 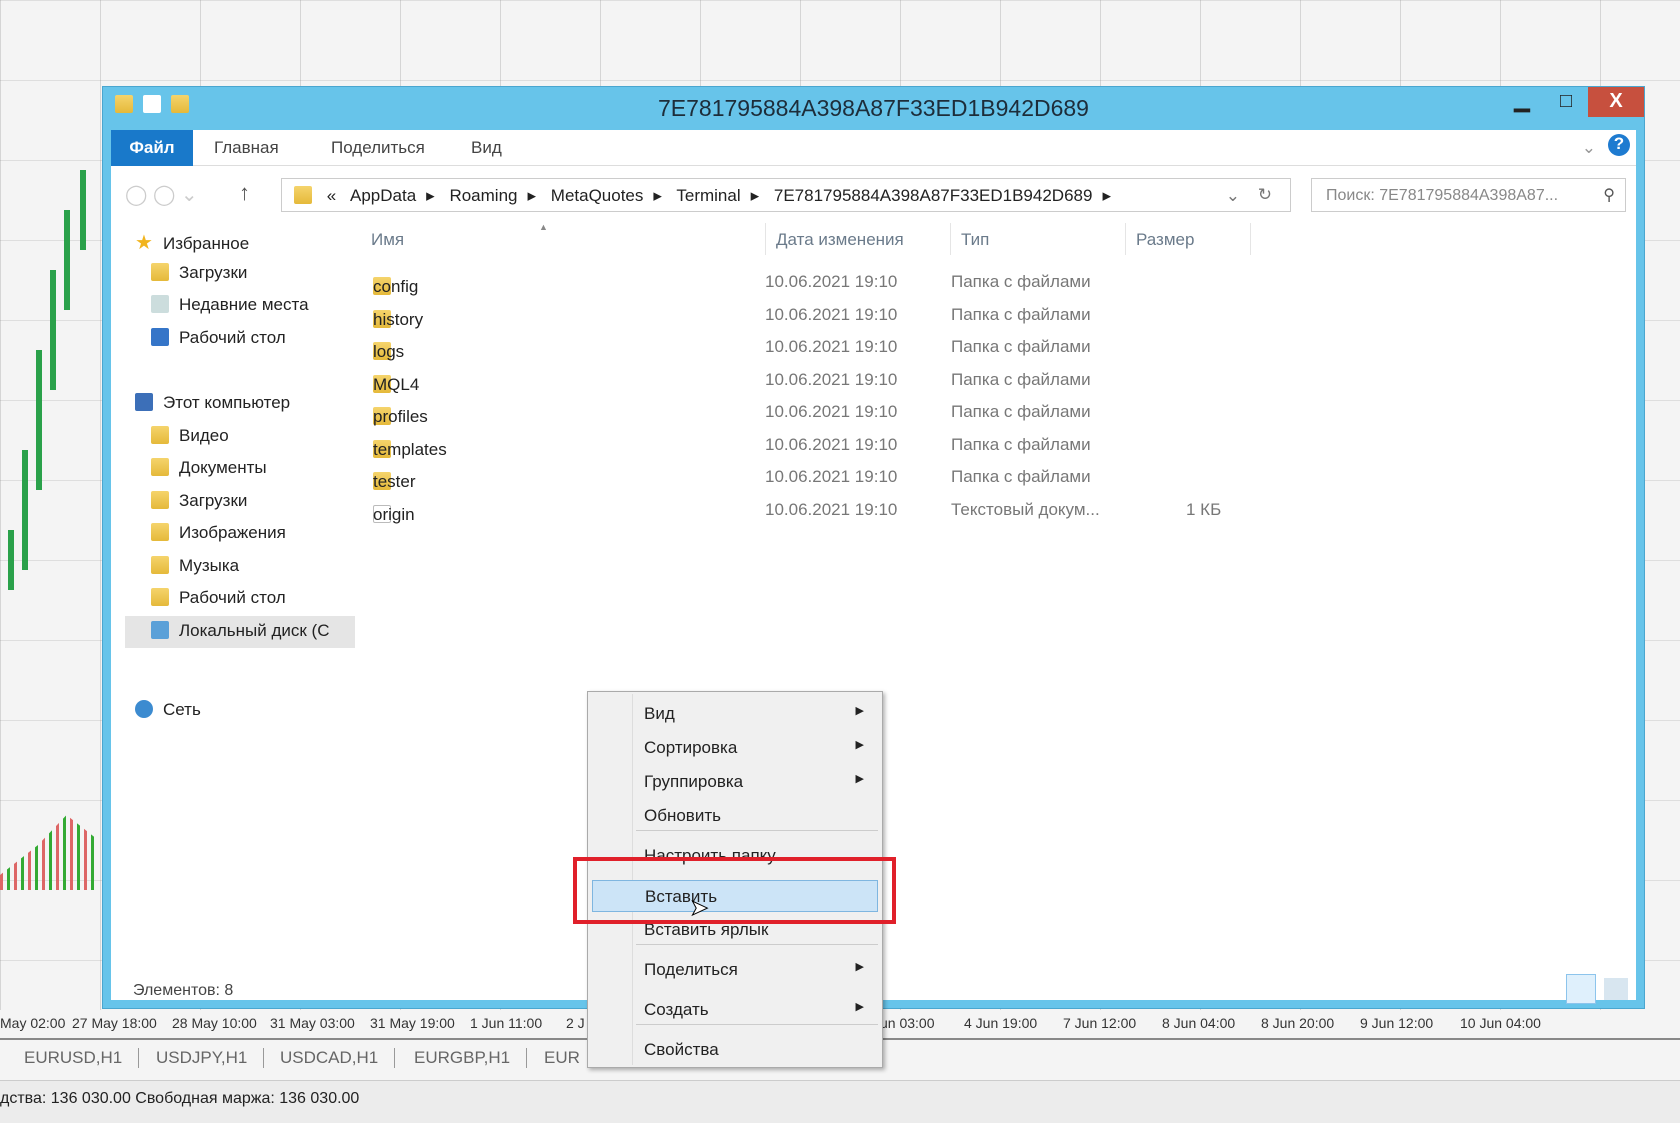 I want to click on documents-icon, so click(x=160, y=467).